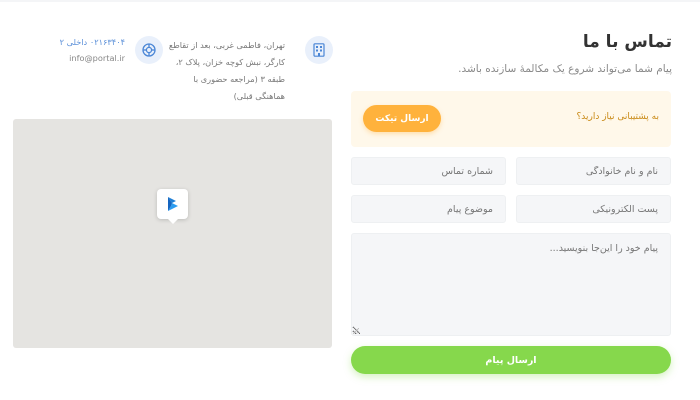  What do you see at coordinates (593, 171) in the screenshot?
I see `name-field` at bounding box center [593, 171].